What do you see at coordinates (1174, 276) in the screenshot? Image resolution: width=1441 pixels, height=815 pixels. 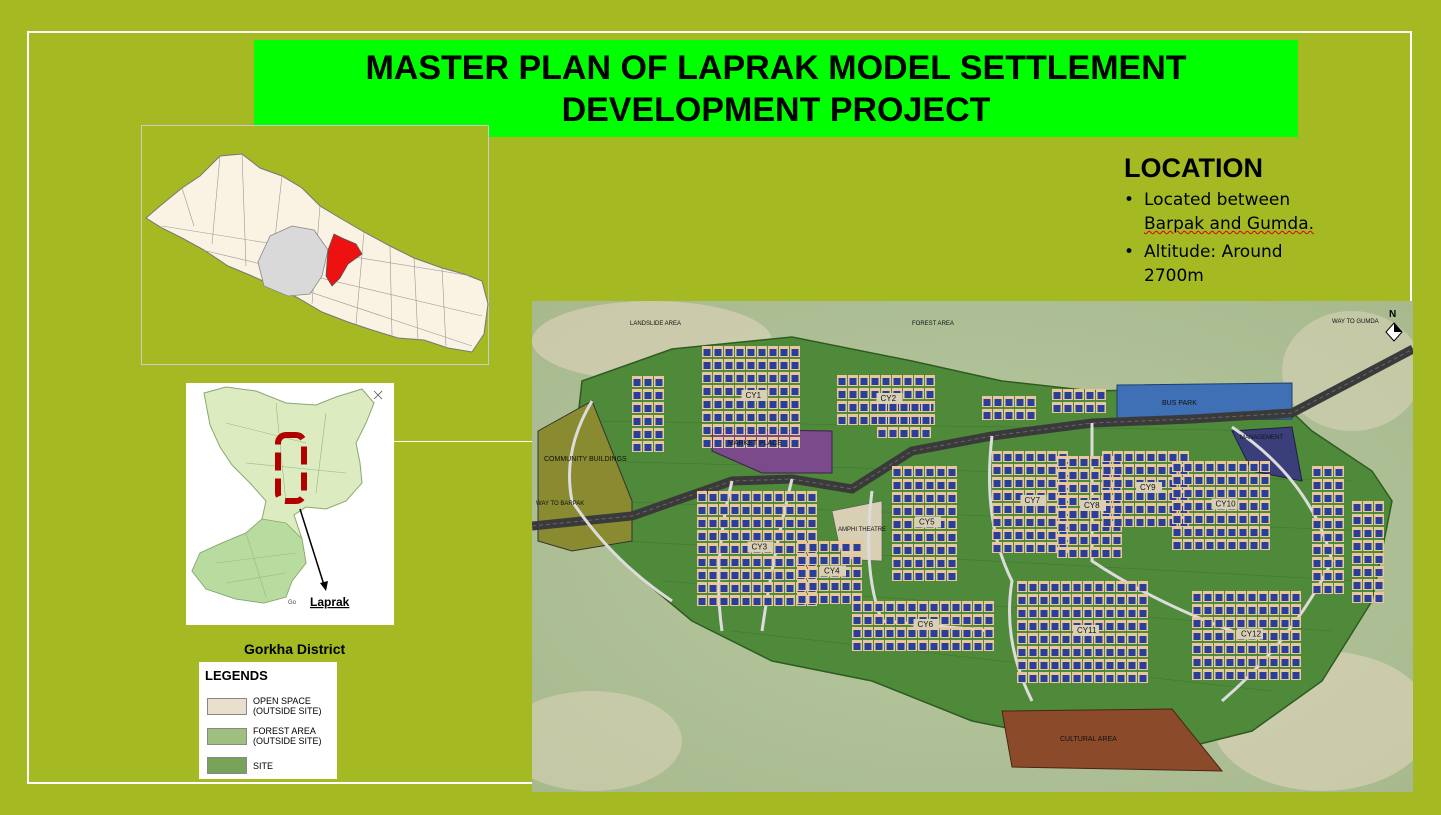 I see `location-bullet-2-b: 2700m` at bounding box center [1174, 276].